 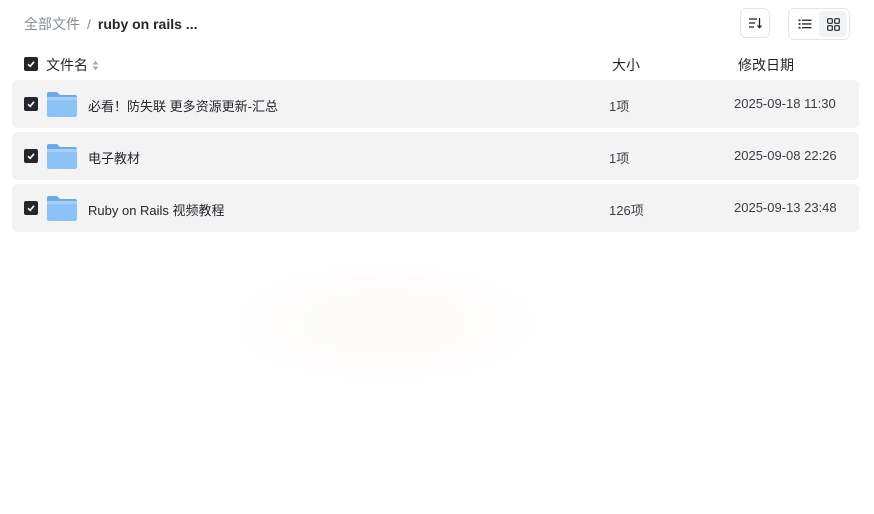 I want to click on grid-view-icon, so click(x=833, y=24).